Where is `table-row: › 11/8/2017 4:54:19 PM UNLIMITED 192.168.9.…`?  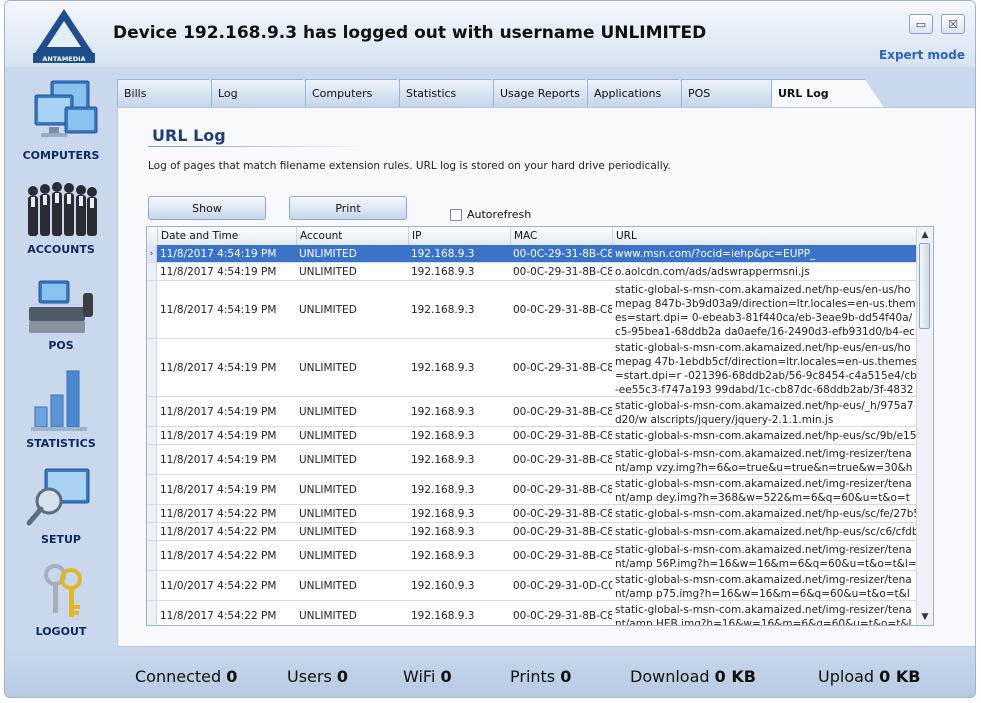 table-row: › 11/8/2017 4:54:19 PM UNLIMITED 192.168.9.… is located at coordinates (532, 254).